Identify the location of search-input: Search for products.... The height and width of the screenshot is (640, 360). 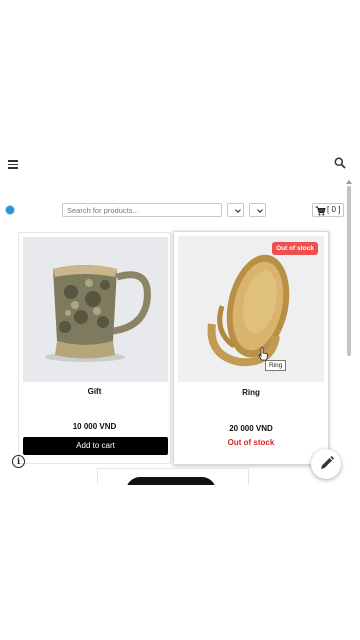
(142, 210).